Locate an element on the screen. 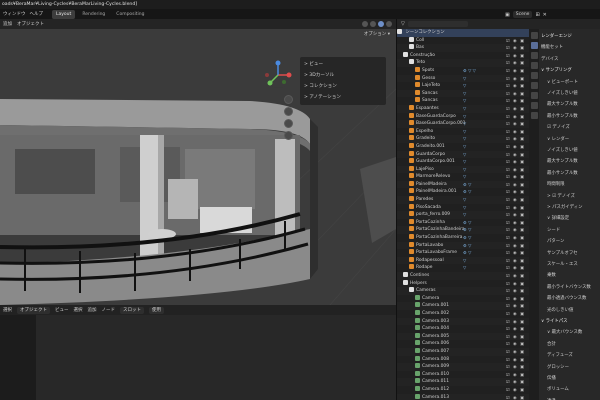 Image resolution: width=600 pixels, height=400 pixels. tab-layout: Layout is located at coordinates (64, 14).